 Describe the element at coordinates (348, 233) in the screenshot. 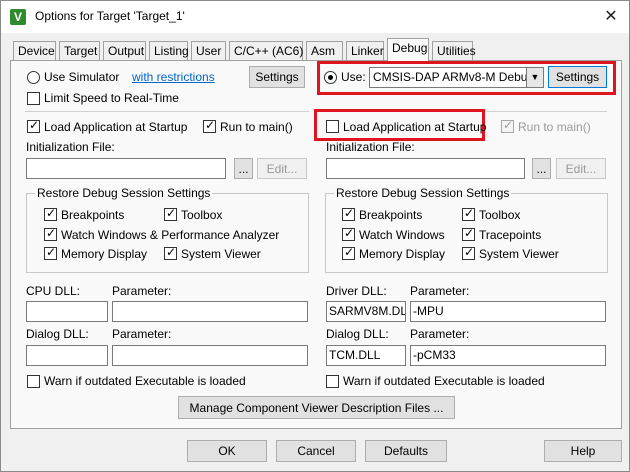

I see `right-watch-checkbox` at that location.